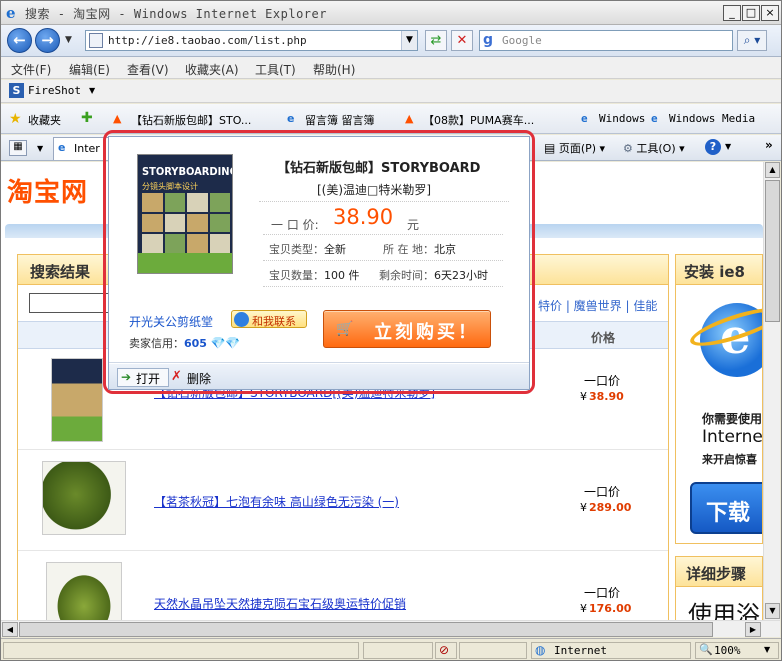 This screenshot has height=661, width=782. What do you see at coordinates (719, 399) in the screenshot?
I see `ie8-install-panel: 安装 ie8 e 你需要使用 Interne 来开启惊喜 下载` at bounding box center [719, 399].